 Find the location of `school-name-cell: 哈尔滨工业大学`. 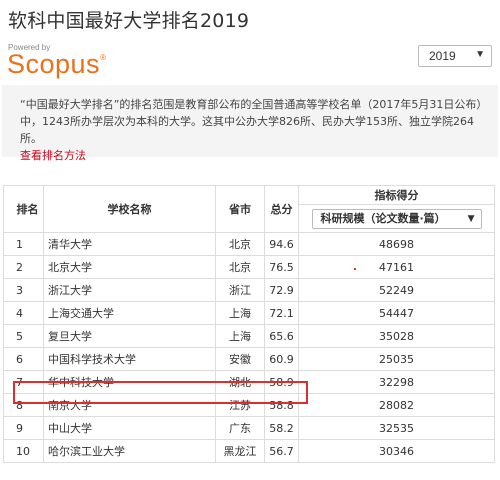

school-name-cell: 哈尔滨工业大学 is located at coordinates (129, 451).